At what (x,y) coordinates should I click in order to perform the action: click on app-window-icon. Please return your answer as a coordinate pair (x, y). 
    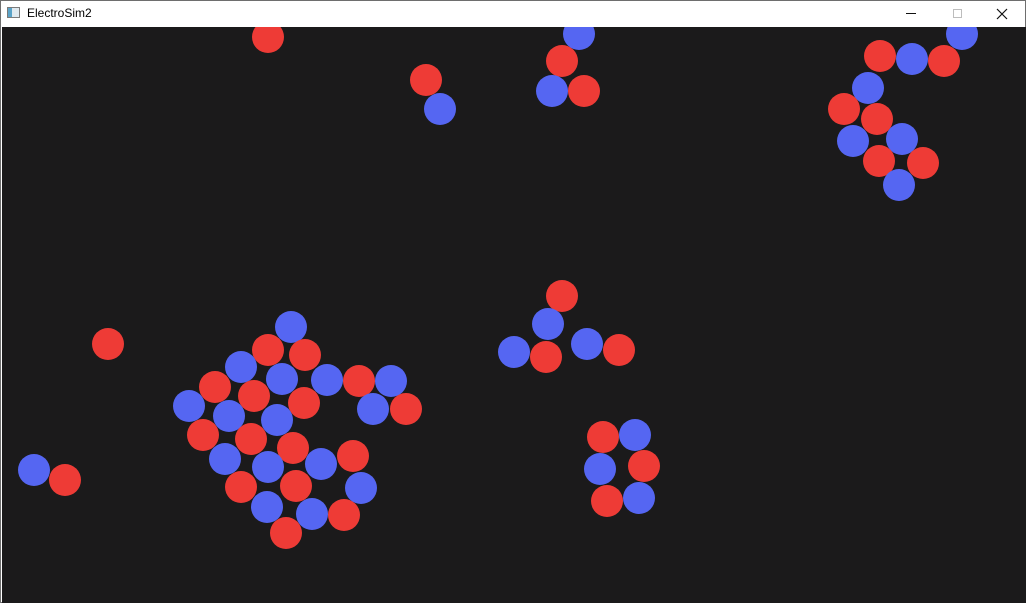
    Looking at the image, I should click on (13, 12).